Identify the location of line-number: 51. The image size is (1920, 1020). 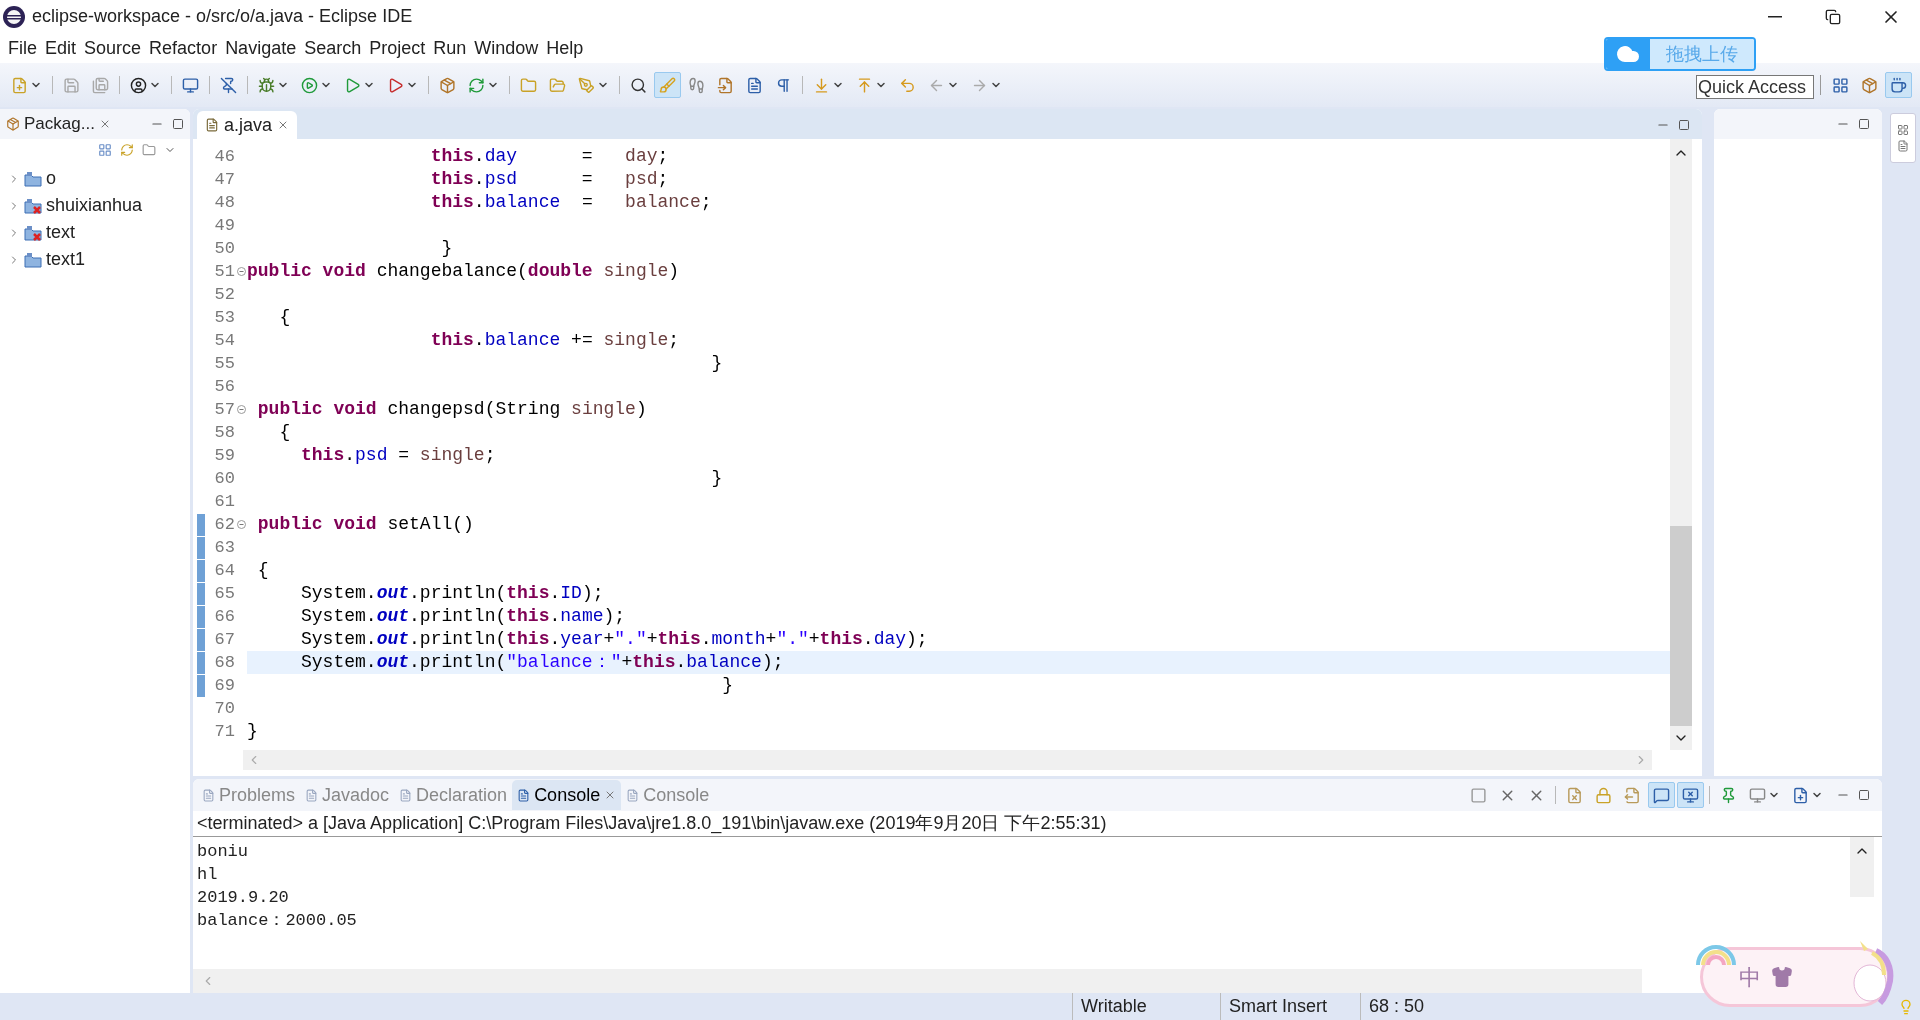
(224, 271).